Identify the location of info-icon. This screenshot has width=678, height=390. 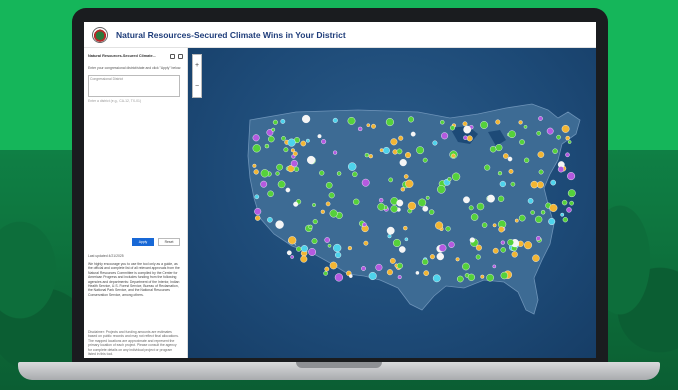
(172, 56).